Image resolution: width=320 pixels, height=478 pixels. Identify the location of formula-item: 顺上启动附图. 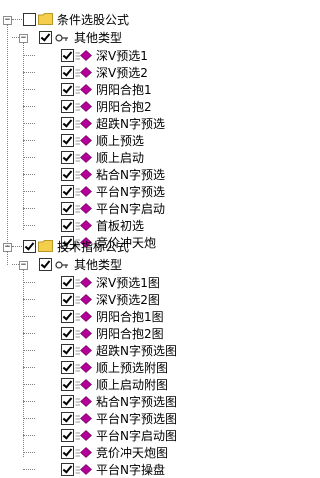
(134, 385).